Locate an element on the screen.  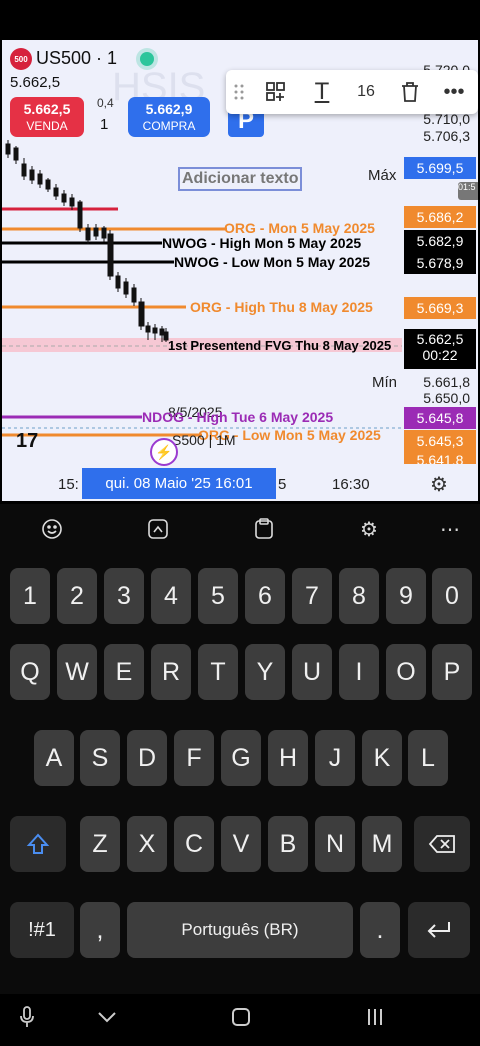
price-tag-org-low: 5.645,3 is located at coordinates (440, 441).